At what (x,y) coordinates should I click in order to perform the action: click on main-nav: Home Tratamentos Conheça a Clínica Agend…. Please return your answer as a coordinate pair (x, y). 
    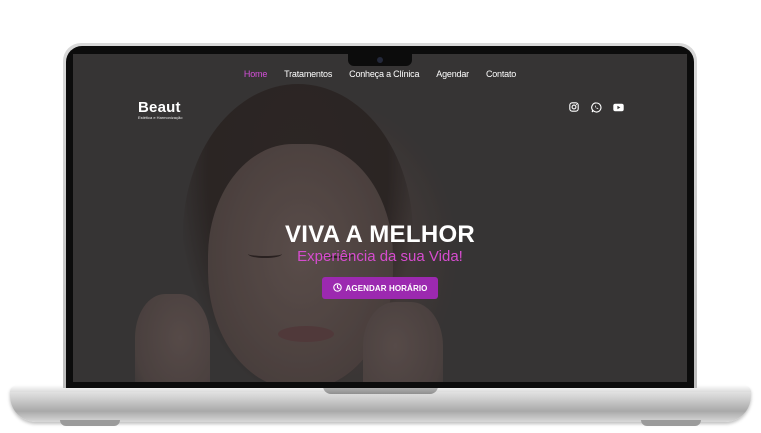
    Looking at the image, I should click on (380, 74).